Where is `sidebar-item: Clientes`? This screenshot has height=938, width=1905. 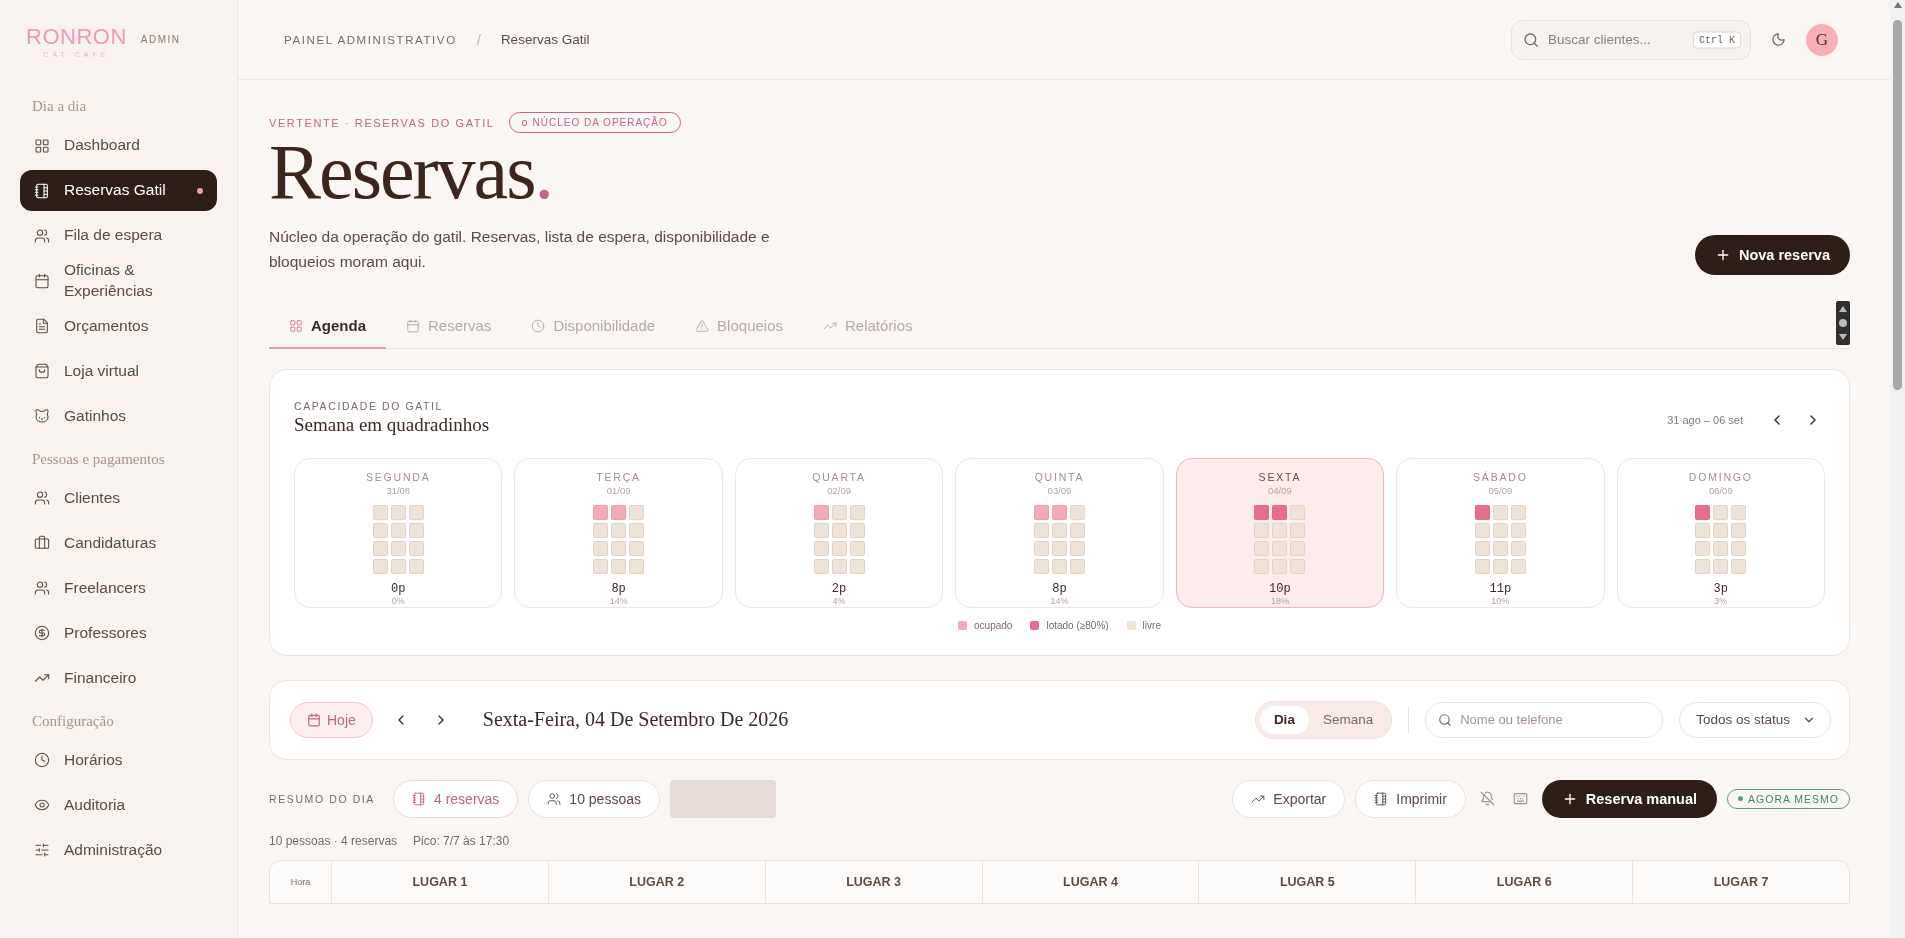 sidebar-item: Clientes is located at coordinates (118, 498).